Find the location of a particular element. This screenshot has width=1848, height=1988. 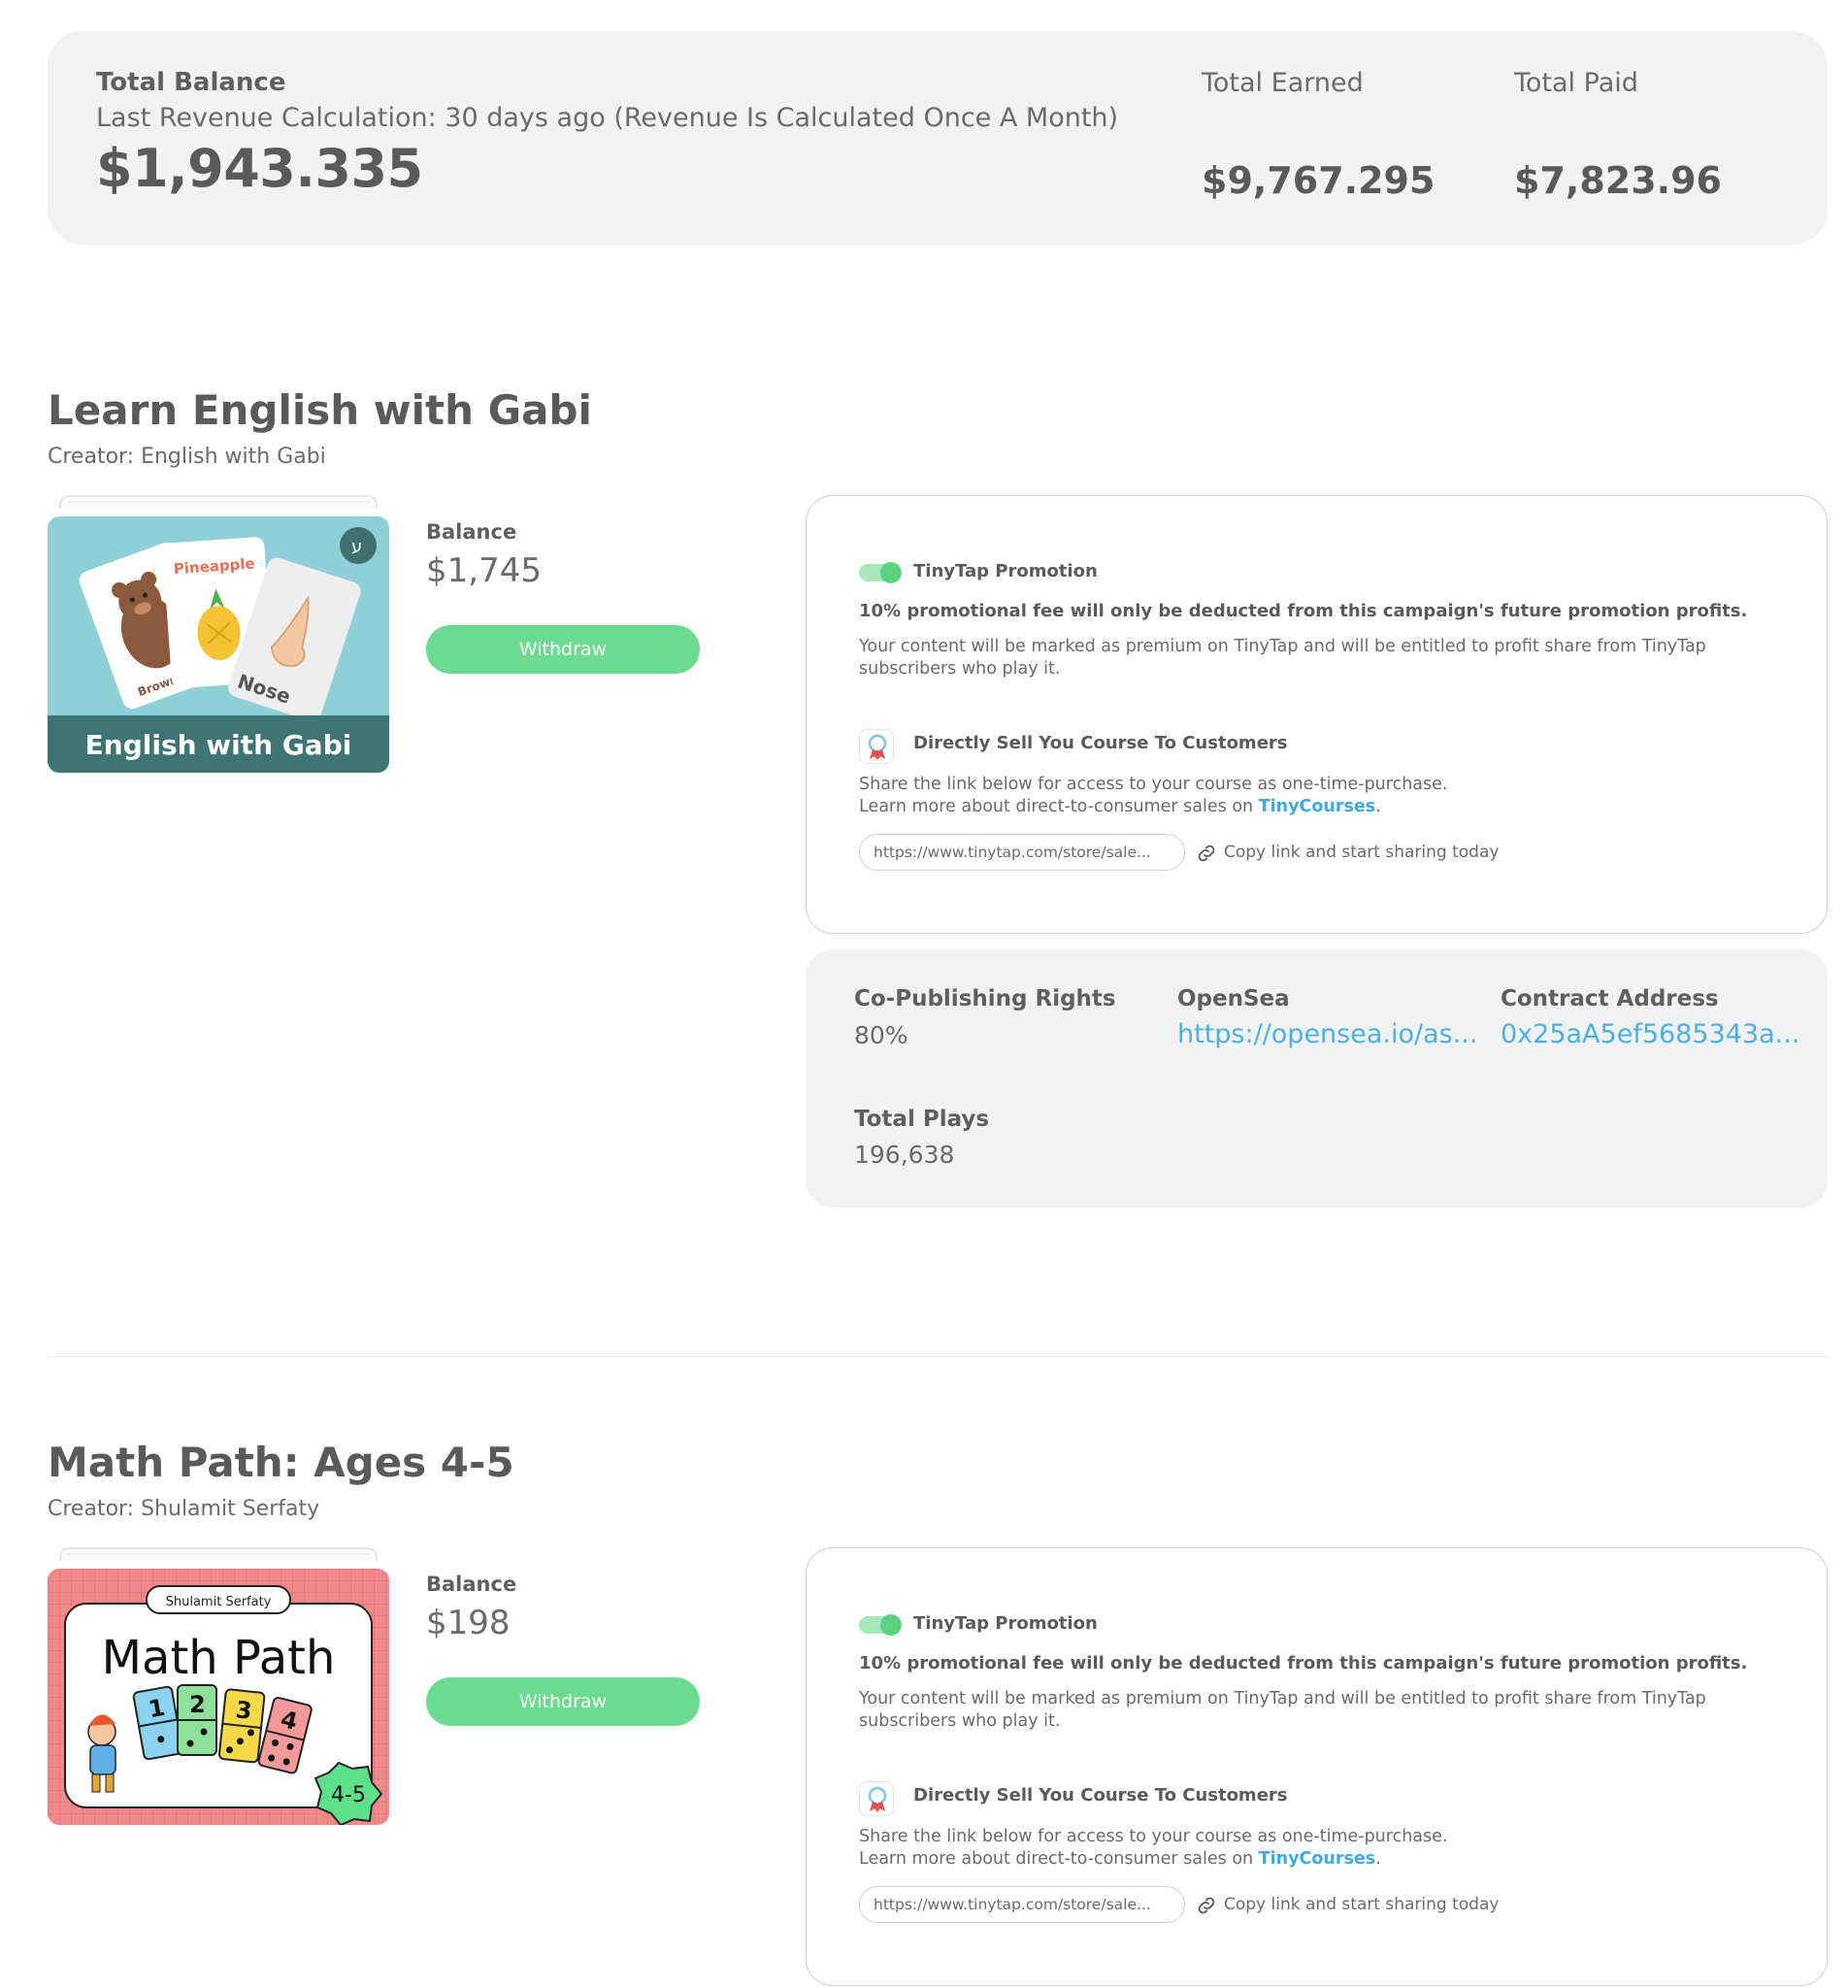

campaign-creator: Creator: English with Gabi is located at coordinates (187, 457).